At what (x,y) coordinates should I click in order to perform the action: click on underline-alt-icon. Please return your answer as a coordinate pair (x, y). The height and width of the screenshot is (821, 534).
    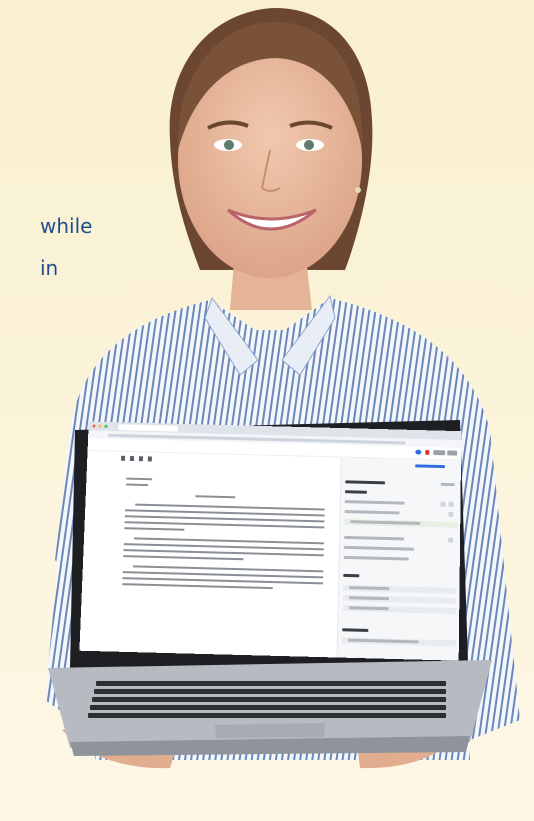
    Looking at the image, I should click on (132, 458).